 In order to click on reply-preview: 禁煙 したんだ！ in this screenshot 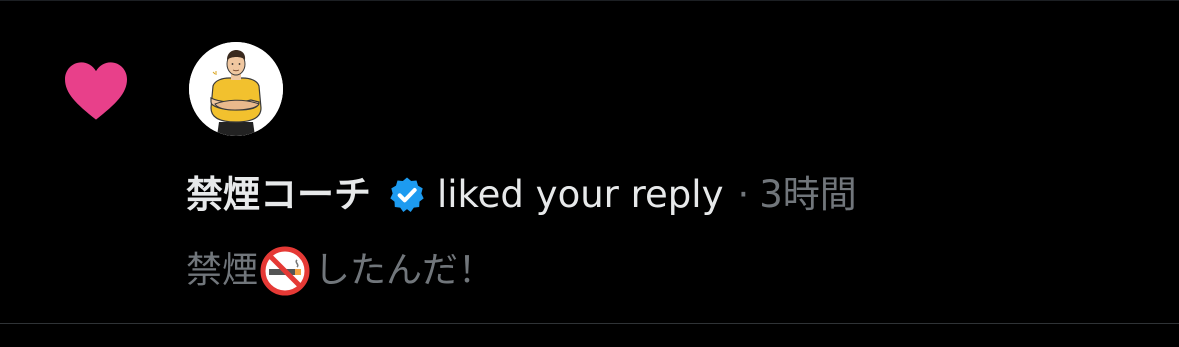, I will do `click(340, 271)`.